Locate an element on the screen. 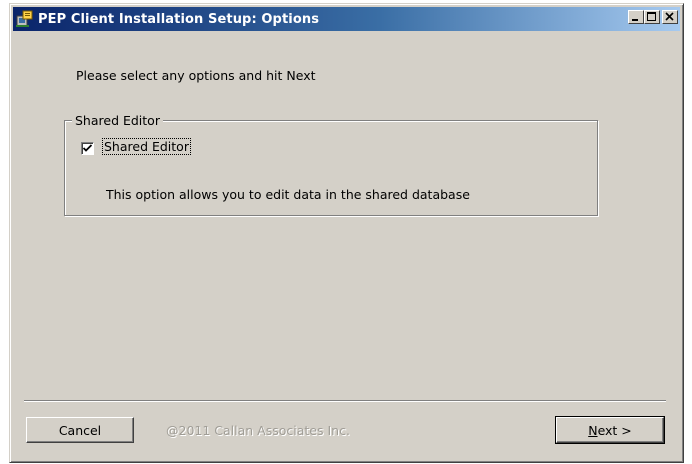 The image size is (692, 464). shared-editor-checkbox is located at coordinates (87, 148).